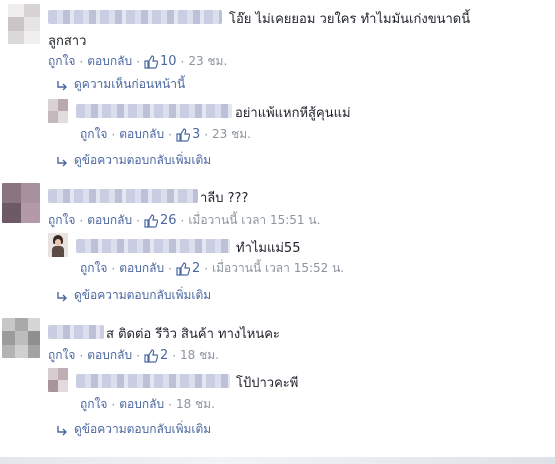  What do you see at coordinates (168, 61) in the screenshot?
I see `like-count: 10` at bounding box center [168, 61].